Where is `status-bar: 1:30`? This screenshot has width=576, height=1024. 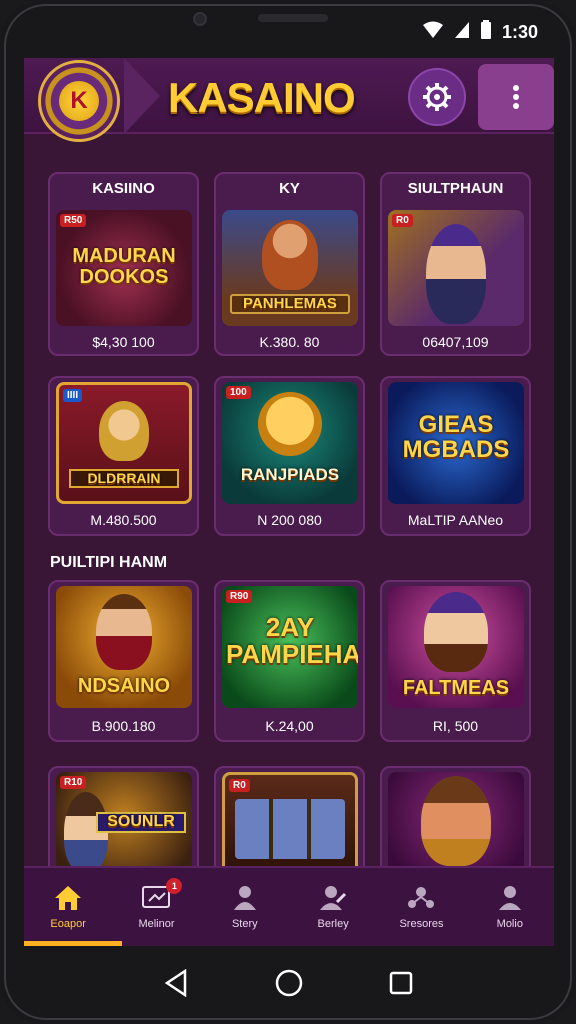 status-bar: 1:30 is located at coordinates (480, 32).